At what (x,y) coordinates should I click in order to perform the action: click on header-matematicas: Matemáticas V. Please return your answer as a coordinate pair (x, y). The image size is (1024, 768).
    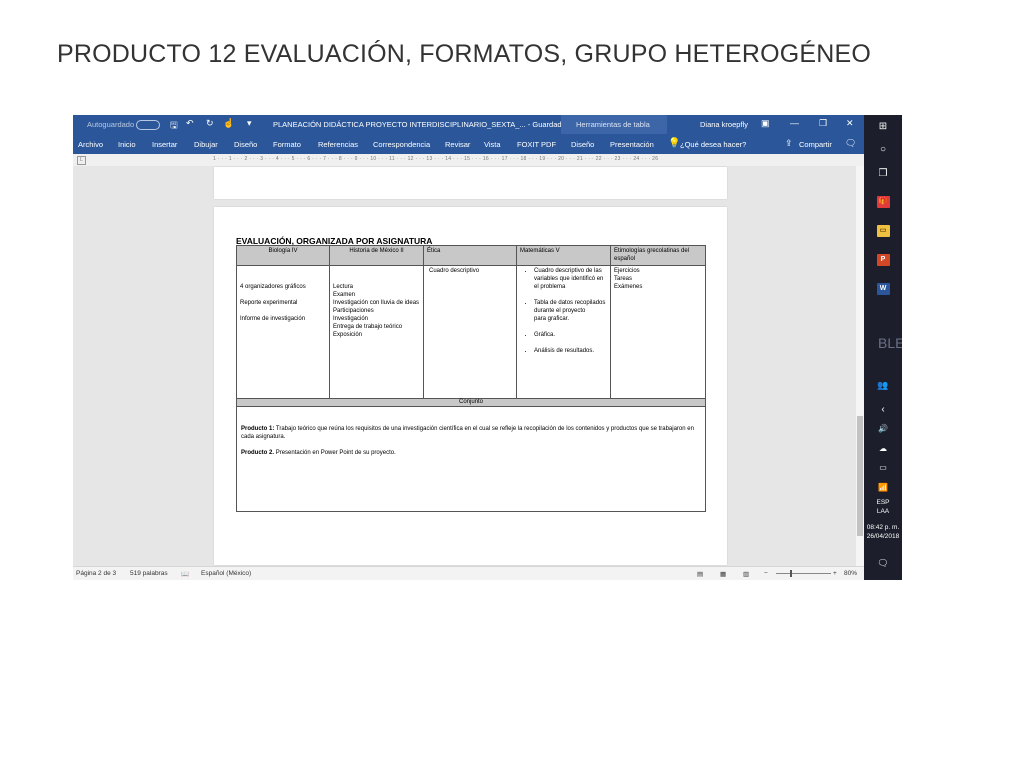
    Looking at the image, I should click on (563, 255).